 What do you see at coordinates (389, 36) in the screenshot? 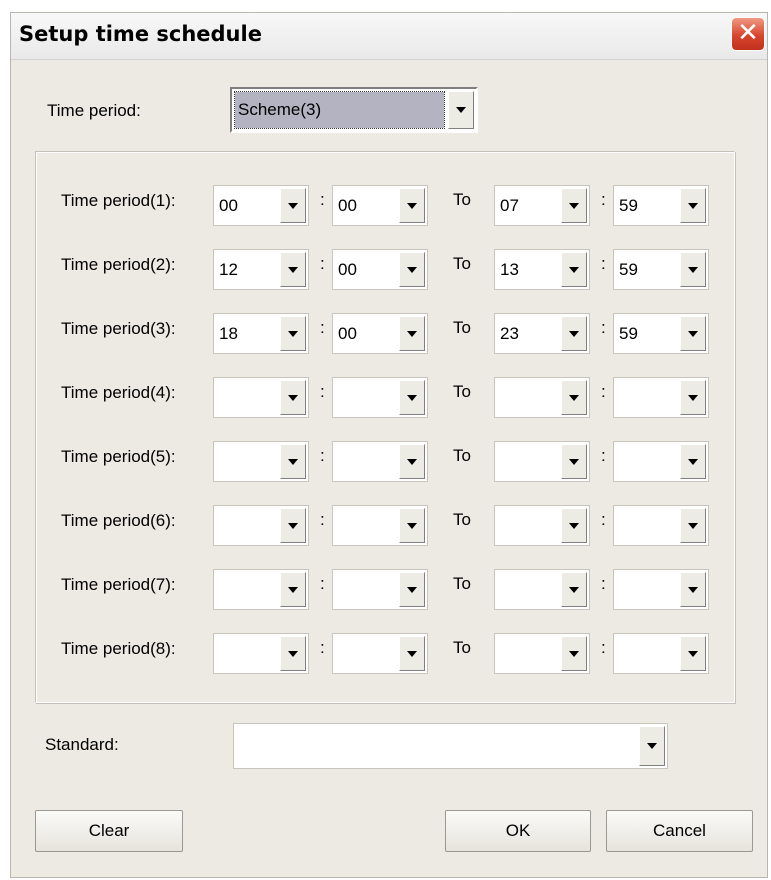
I see `title-bar: Setup time schedule ✕` at bounding box center [389, 36].